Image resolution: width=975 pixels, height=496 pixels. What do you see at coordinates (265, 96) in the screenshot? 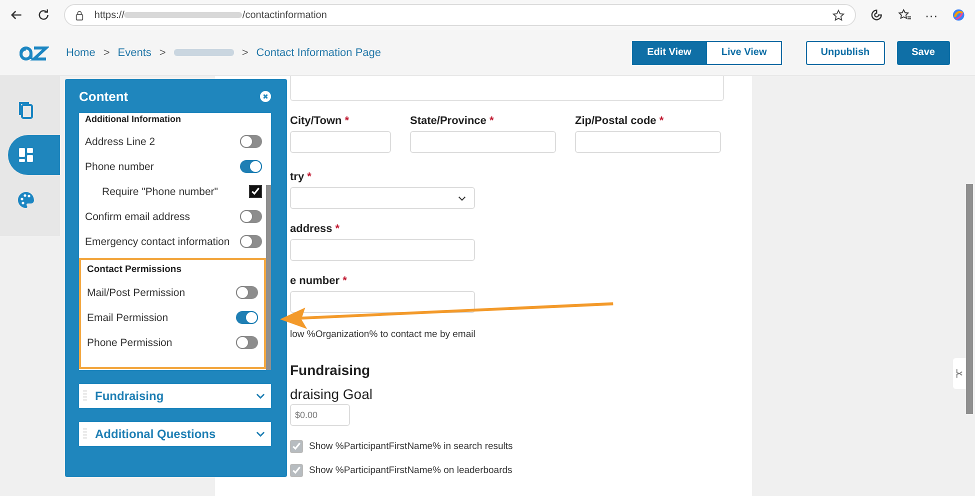
I see `close-icon` at bounding box center [265, 96].